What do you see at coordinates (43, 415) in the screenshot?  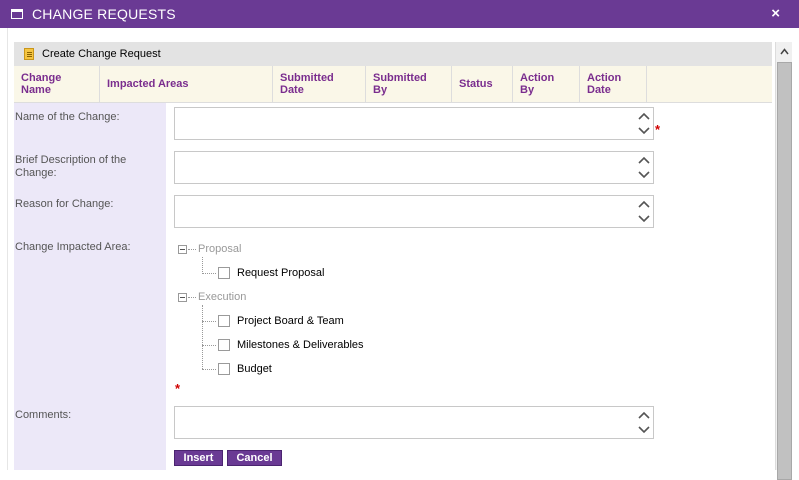 I see `comments-label: Comments:` at bounding box center [43, 415].